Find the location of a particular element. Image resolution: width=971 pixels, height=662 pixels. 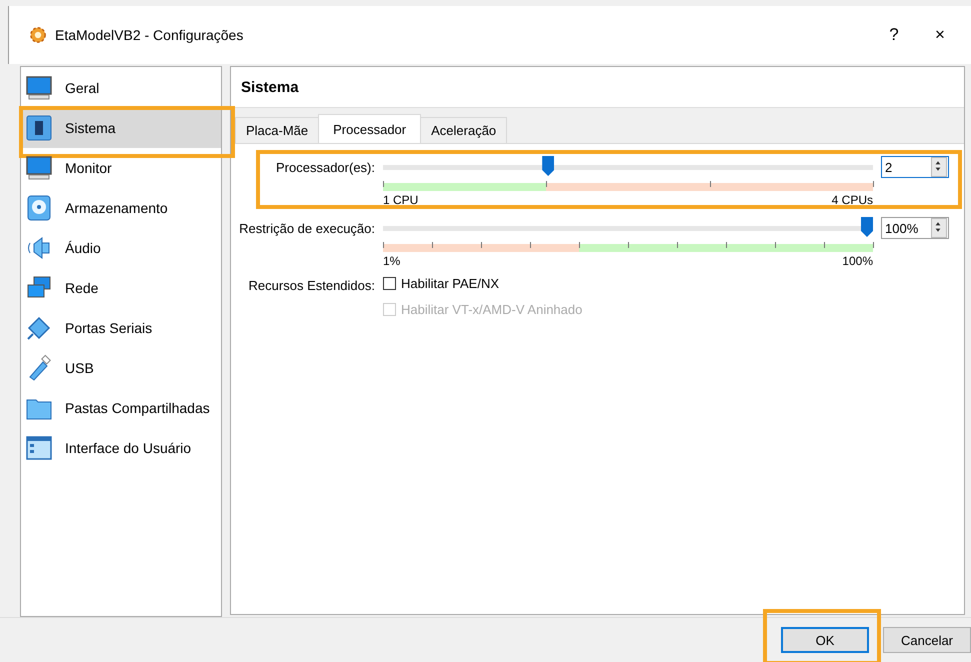

field-label: Recursos Estendidos: is located at coordinates (312, 285).